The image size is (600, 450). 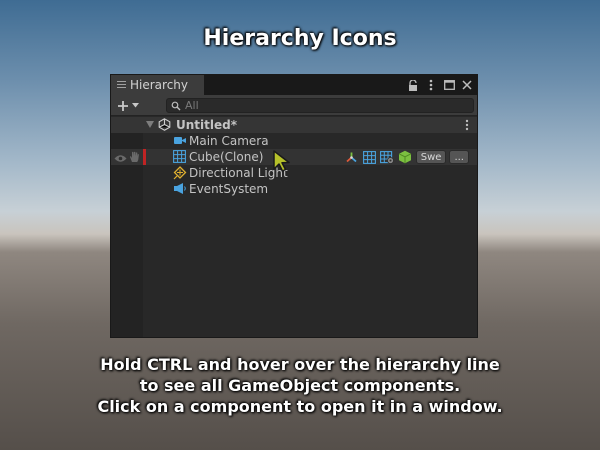 What do you see at coordinates (351, 157) in the screenshot?
I see `transform-icon` at bounding box center [351, 157].